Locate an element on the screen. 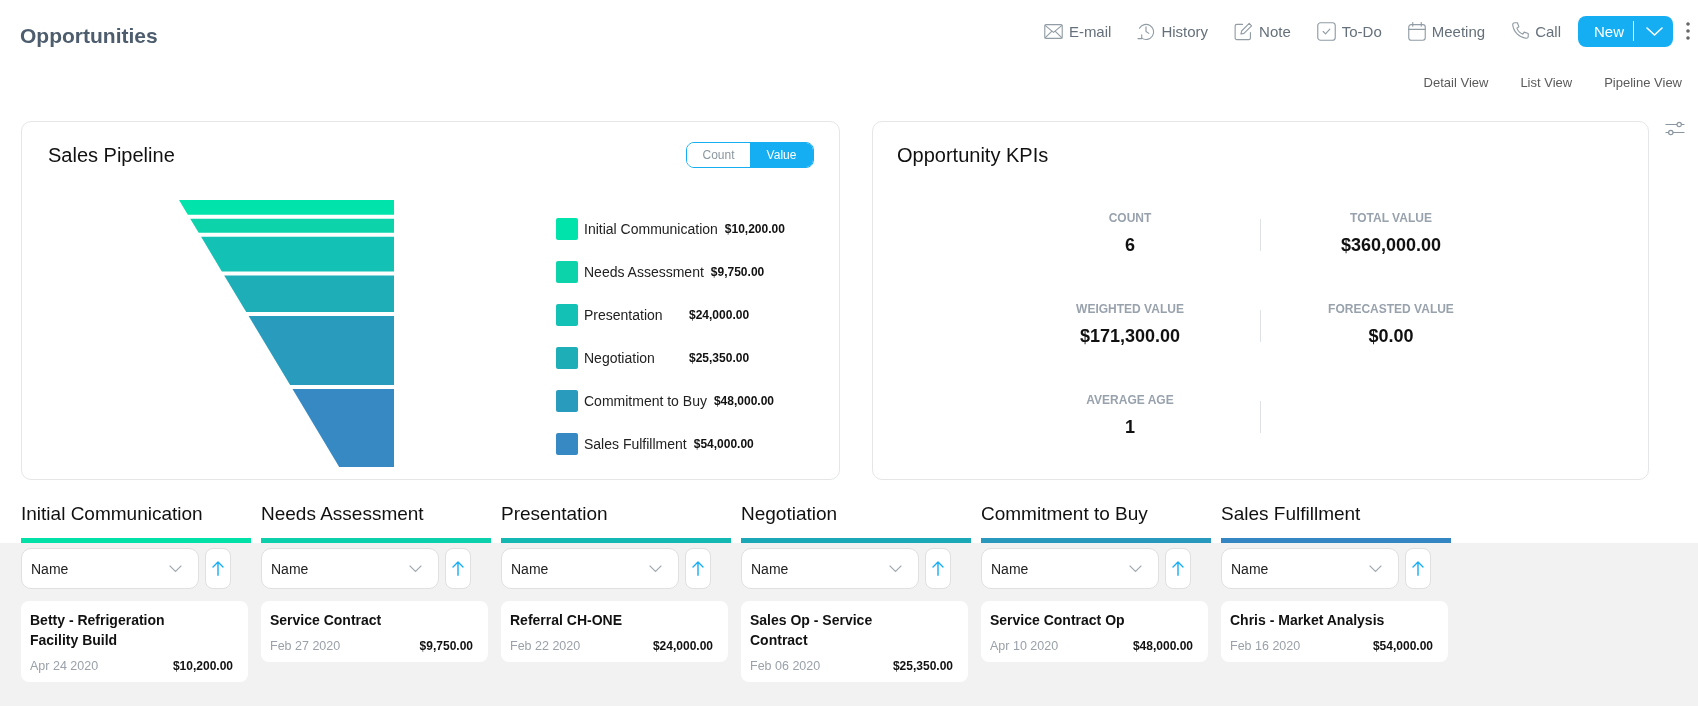  opportunity-amount: $9,750.00 is located at coordinates (446, 646).